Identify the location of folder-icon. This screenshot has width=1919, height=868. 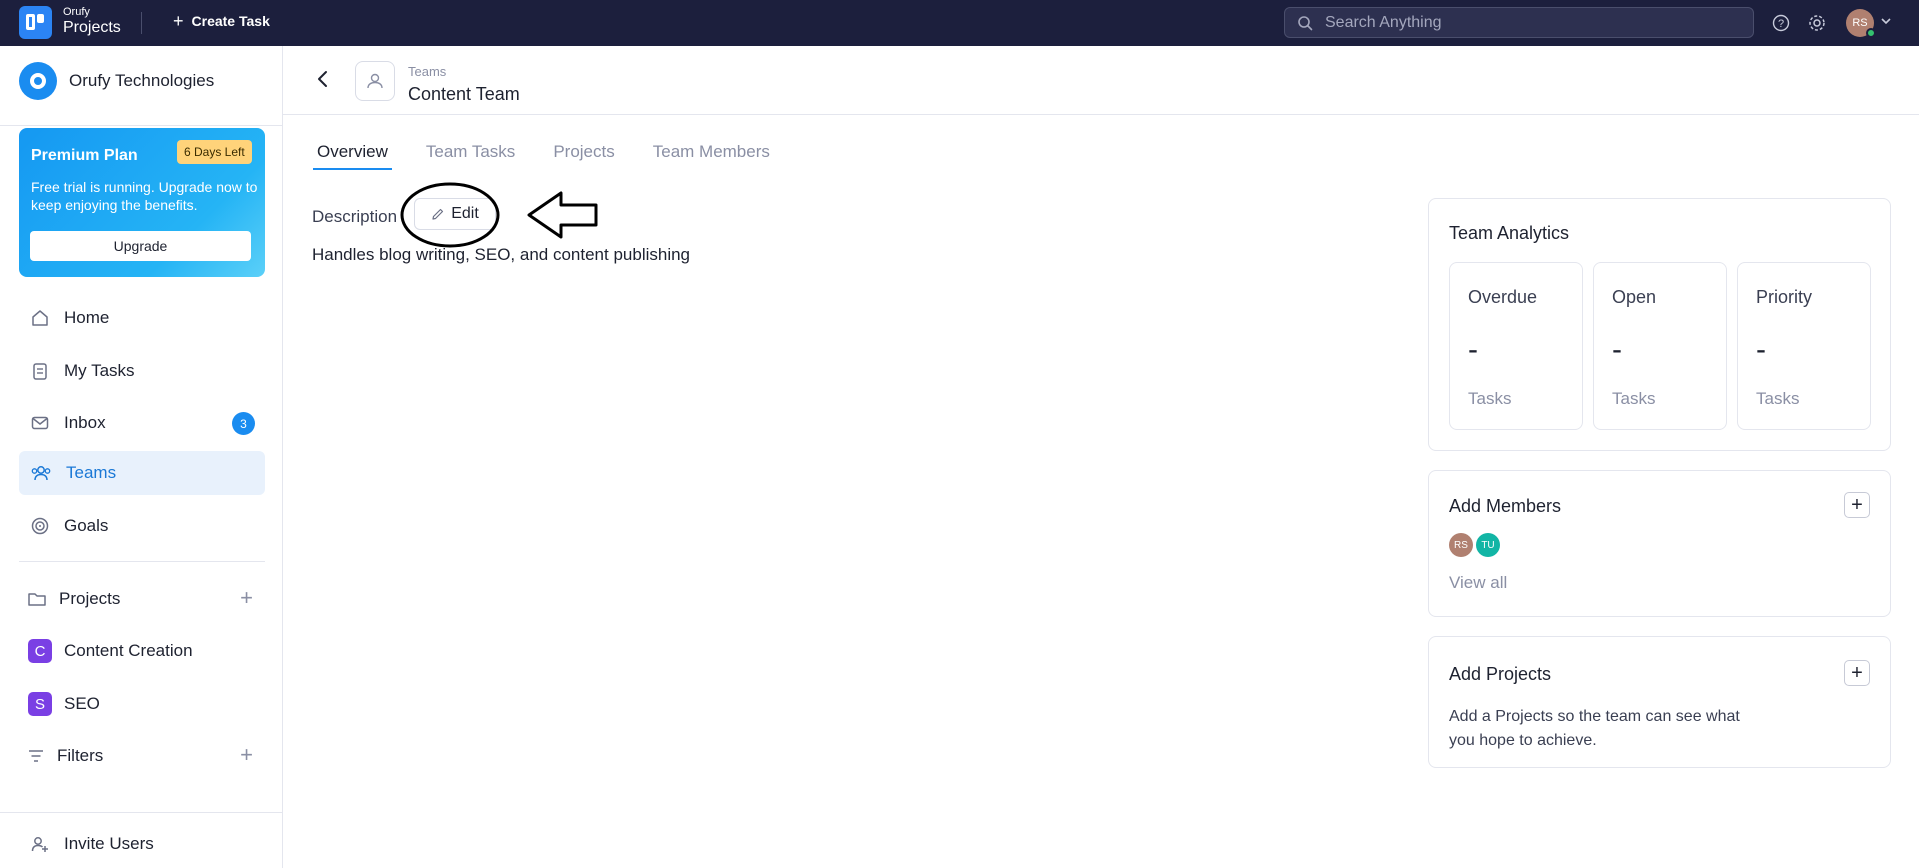
(37, 599).